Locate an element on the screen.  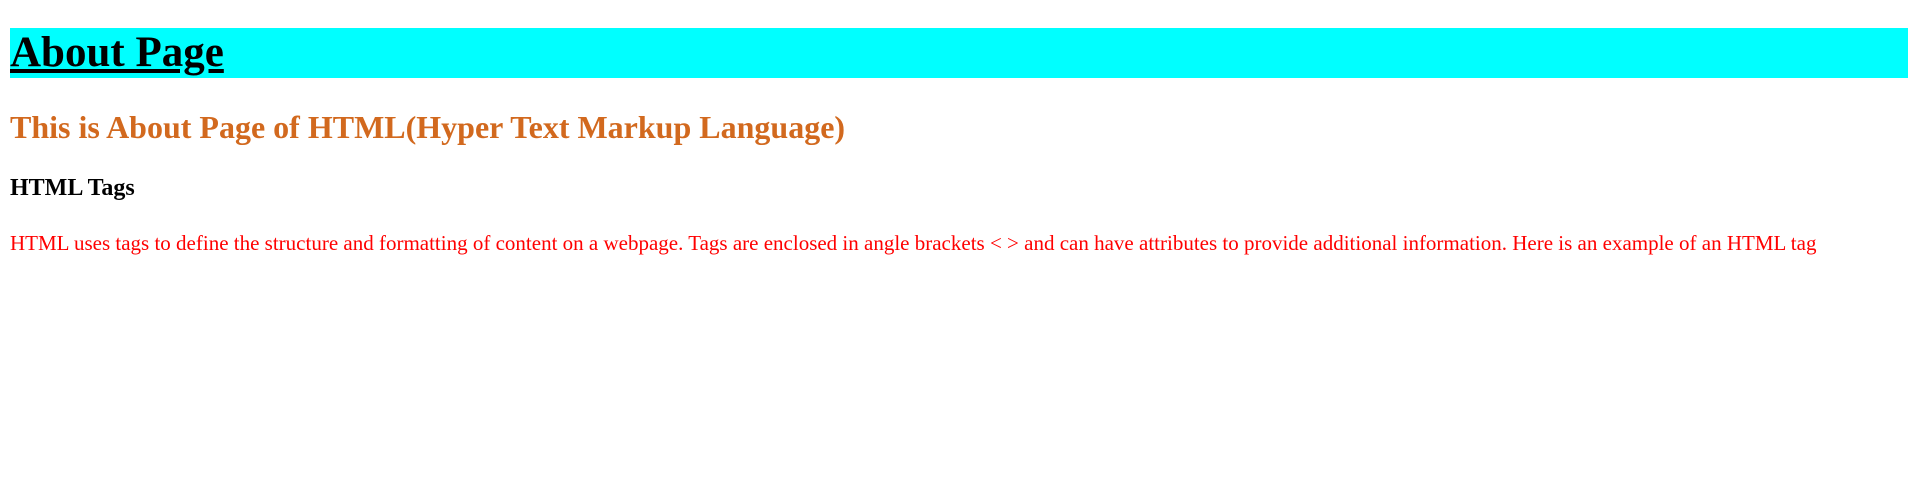
page-title: About Page is located at coordinates (959, 53).